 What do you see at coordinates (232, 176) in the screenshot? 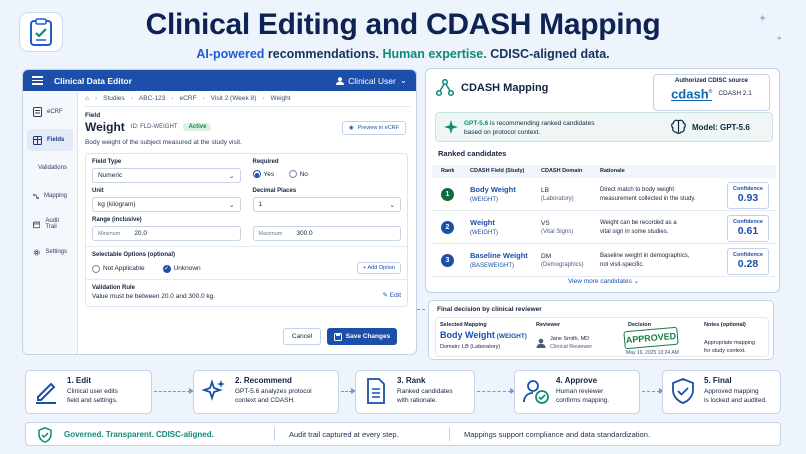
I see `chevron-down-icon: ⌄` at bounding box center [232, 176].